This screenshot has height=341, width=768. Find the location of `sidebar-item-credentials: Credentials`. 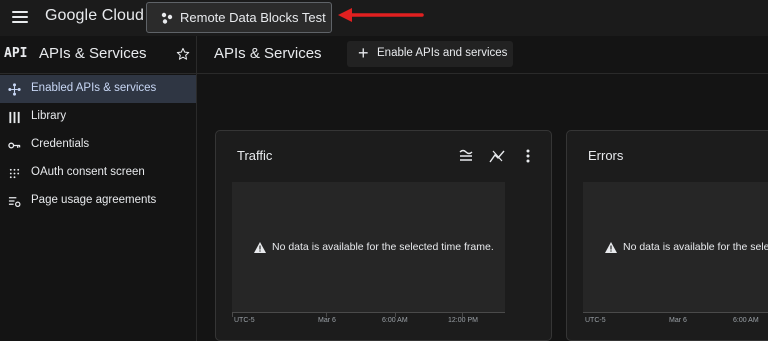

sidebar-item-credentials: Credentials is located at coordinates (98, 145).